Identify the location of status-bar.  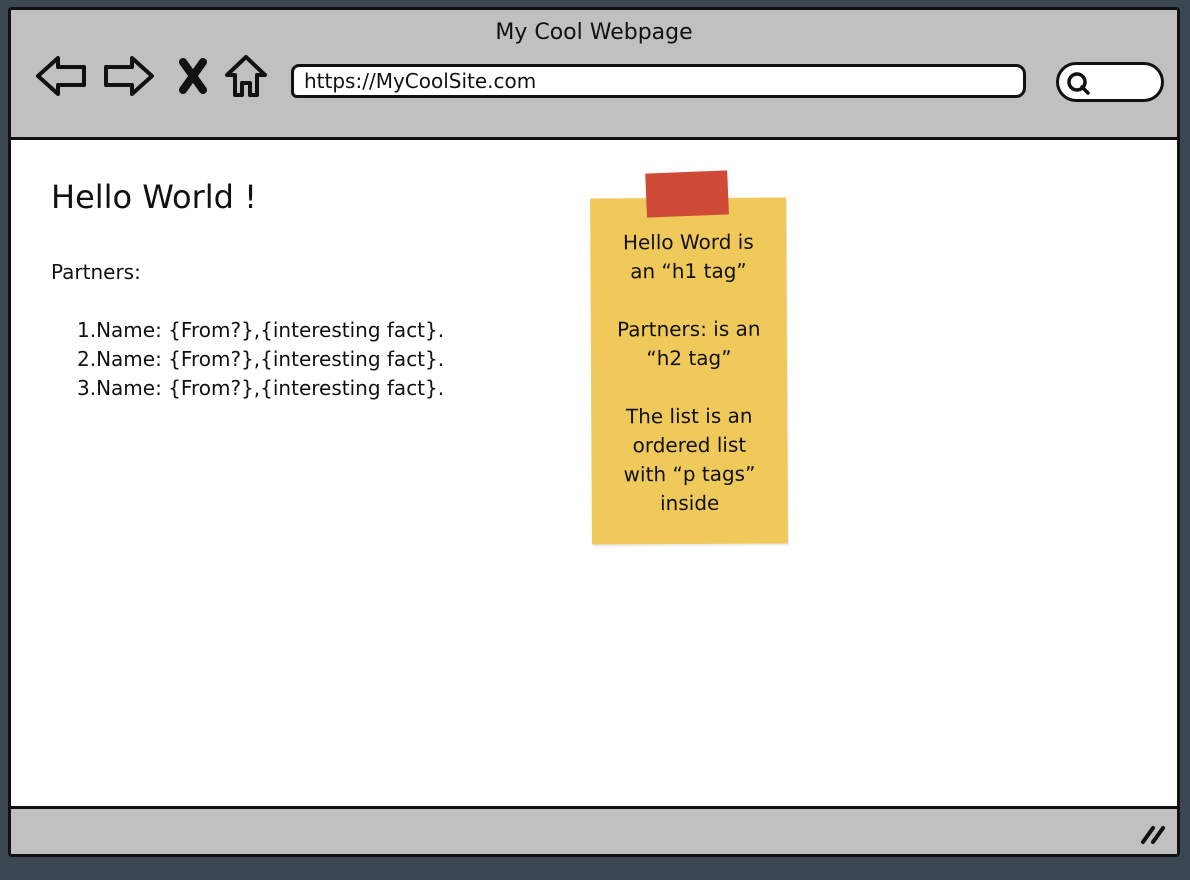
(594, 830).